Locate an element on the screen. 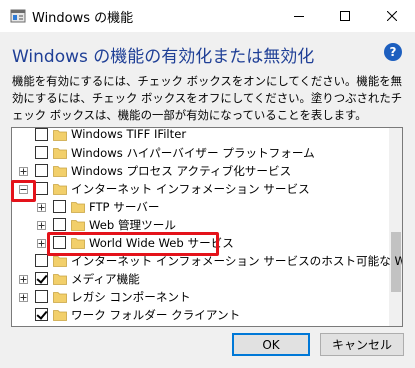 This screenshot has height=368, width=415. close-button is located at coordinates (392, 16).